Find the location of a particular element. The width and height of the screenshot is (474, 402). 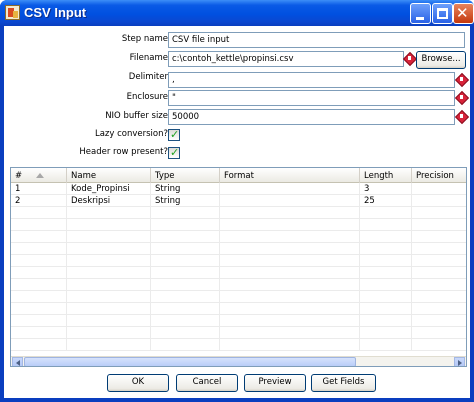

close-icon: ✕ is located at coordinates (462, 13).